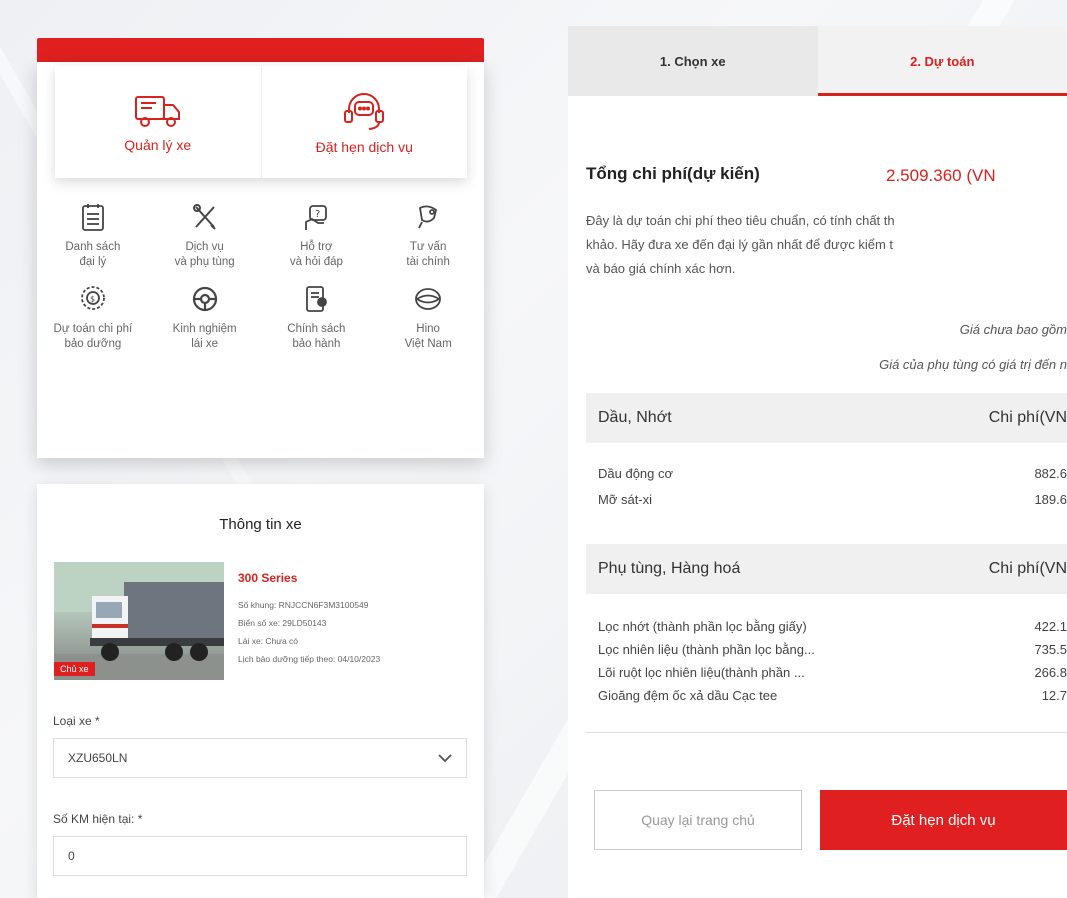 This screenshot has width=1067, height=898. I want to click on book-service-label: Đặt hẹn dịch vụ, so click(364, 147).